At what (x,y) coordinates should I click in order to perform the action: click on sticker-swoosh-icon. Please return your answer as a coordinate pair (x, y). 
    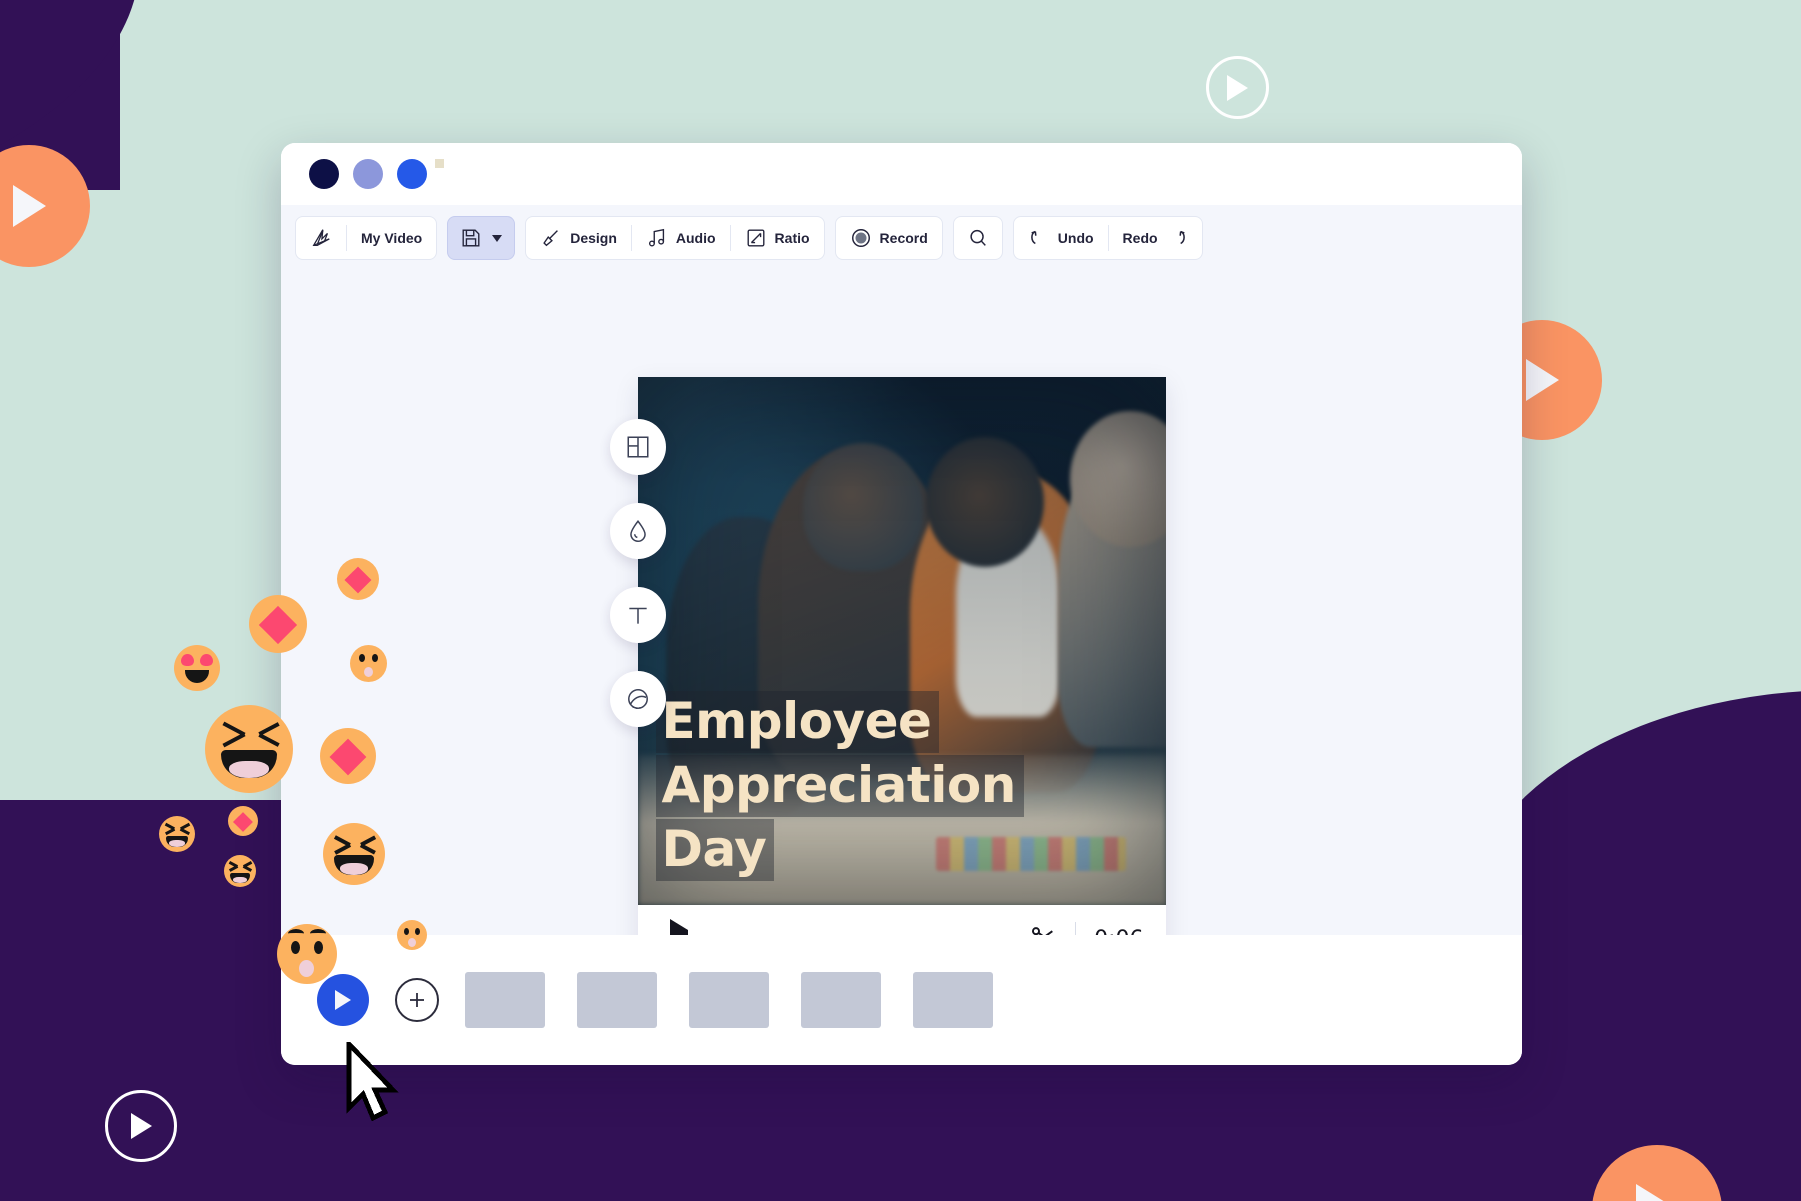
    Looking at the image, I should click on (637, 699).